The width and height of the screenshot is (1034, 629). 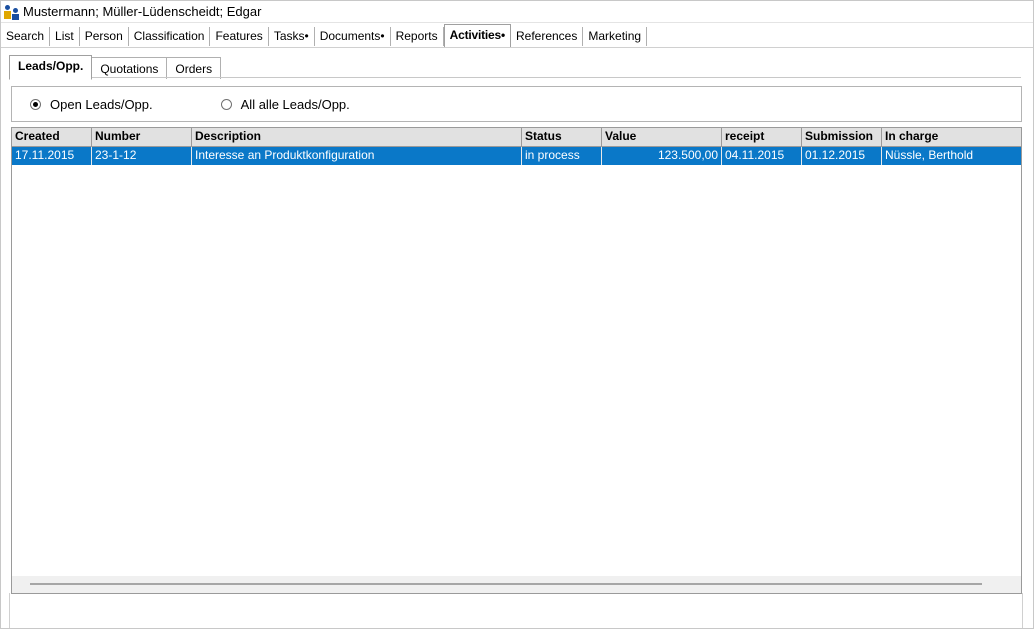 What do you see at coordinates (506, 584) in the screenshot?
I see `scrollbar-thumb` at bounding box center [506, 584].